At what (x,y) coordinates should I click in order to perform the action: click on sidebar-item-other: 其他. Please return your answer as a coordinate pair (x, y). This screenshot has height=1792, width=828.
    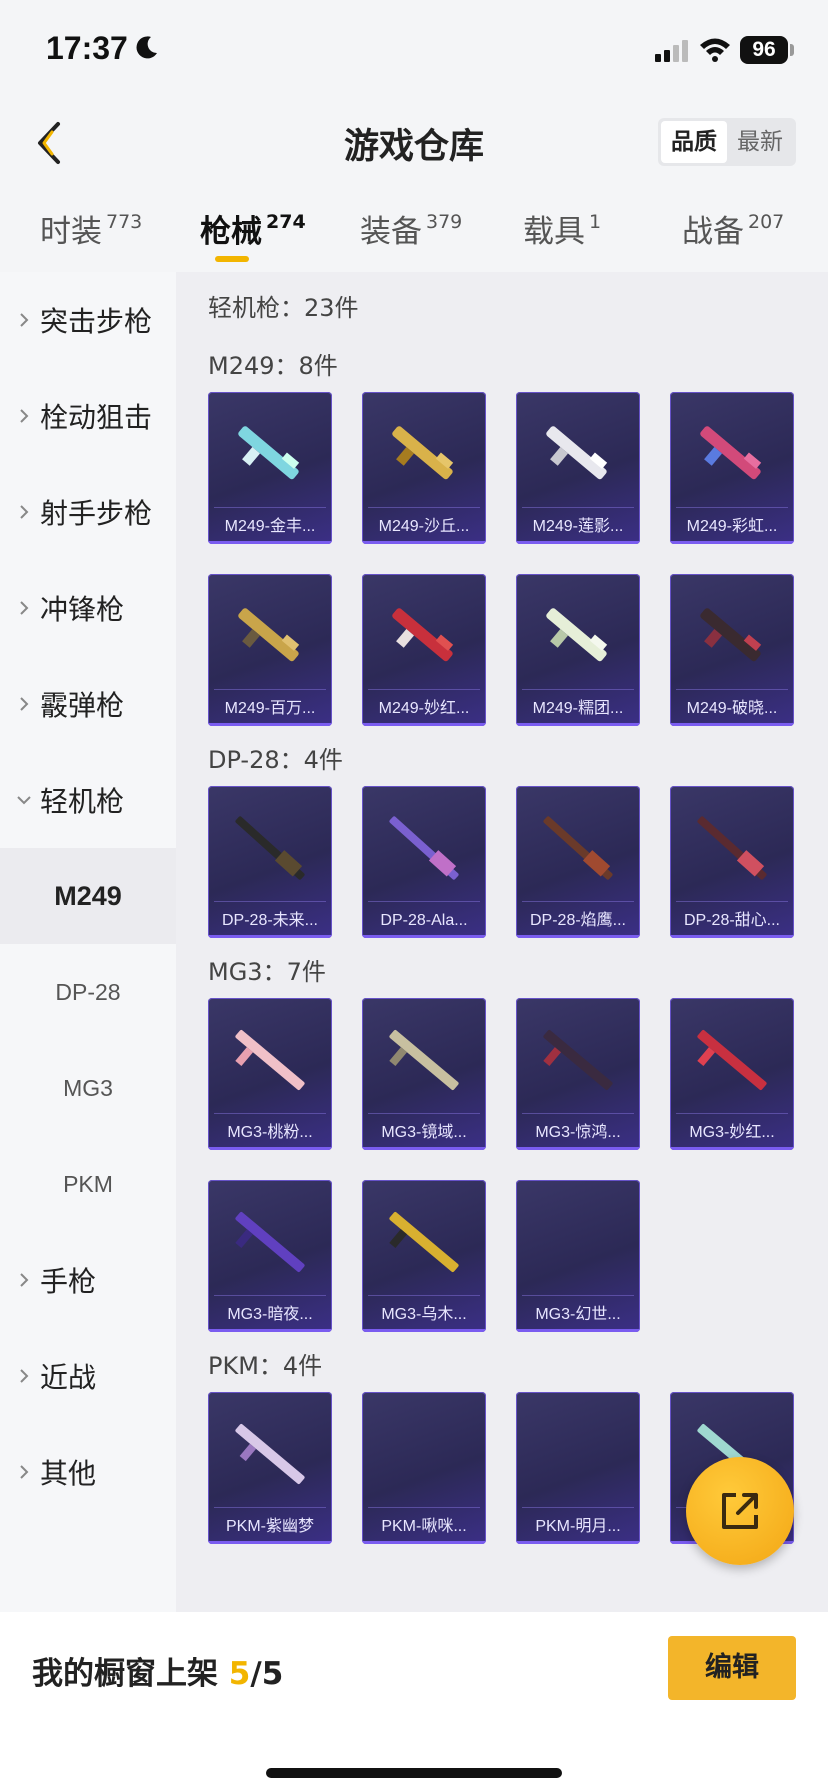
    Looking at the image, I should click on (88, 1472).